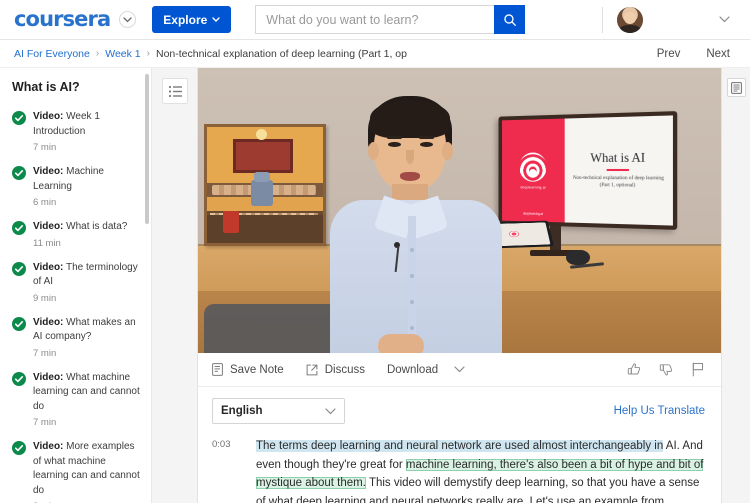 The width and height of the screenshot is (750, 503). I want to click on help-us-translate-link: Help Us Translate, so click(659, 411).